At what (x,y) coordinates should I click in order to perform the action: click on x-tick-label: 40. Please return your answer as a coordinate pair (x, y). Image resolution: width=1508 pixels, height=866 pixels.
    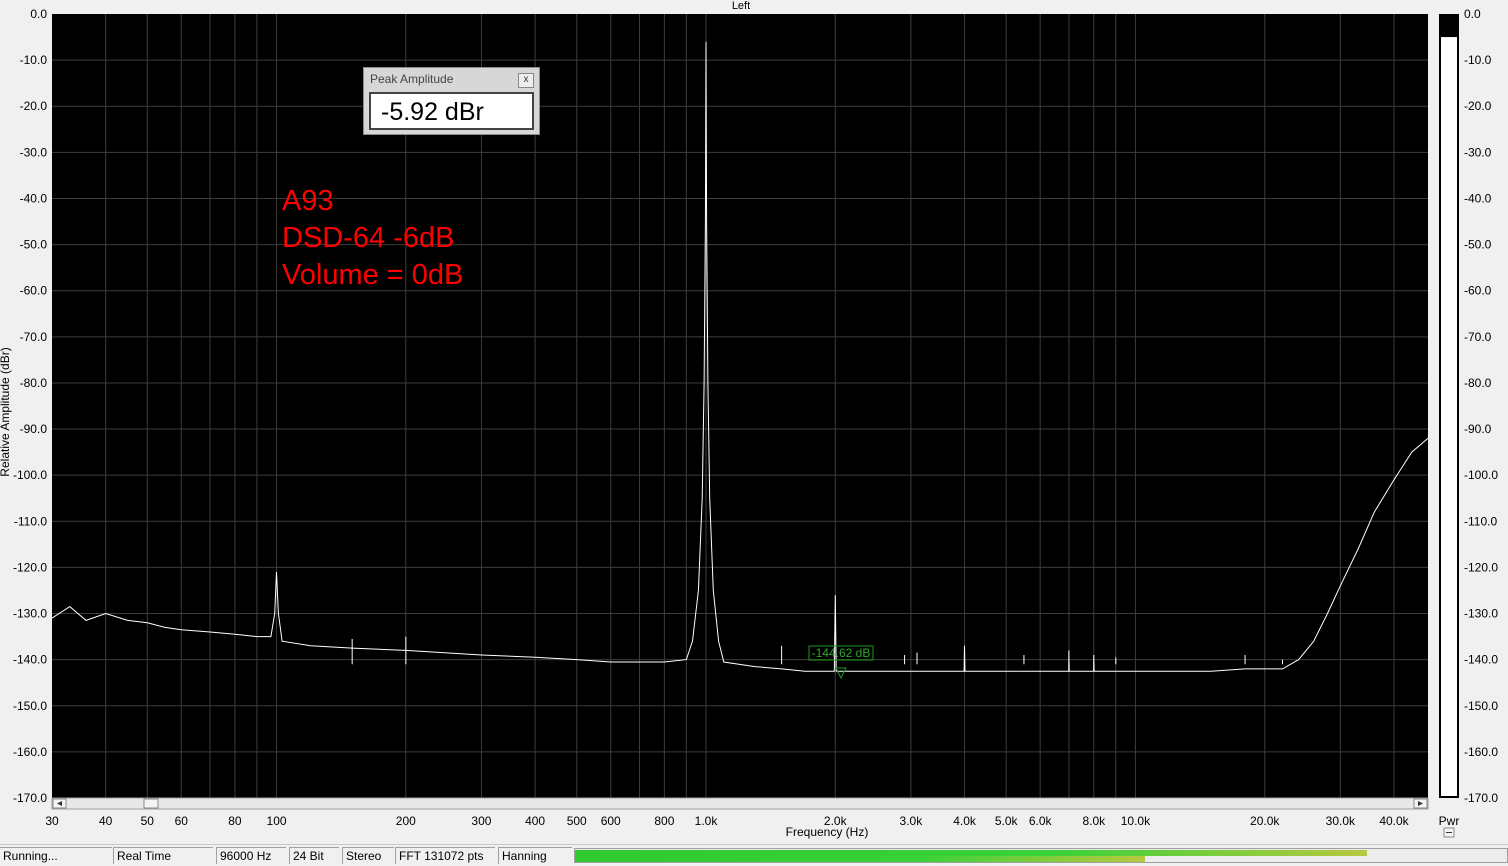
    Looking at the image, I should click on (106, 821).